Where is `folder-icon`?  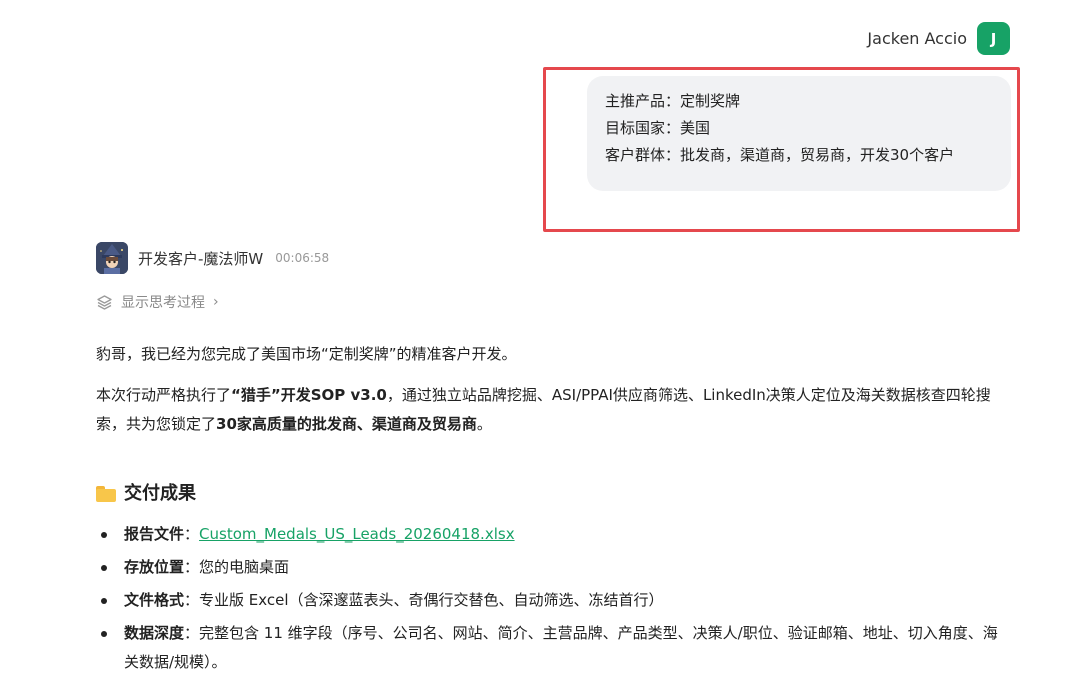 folder-icon is located at coordinates (106, 493).